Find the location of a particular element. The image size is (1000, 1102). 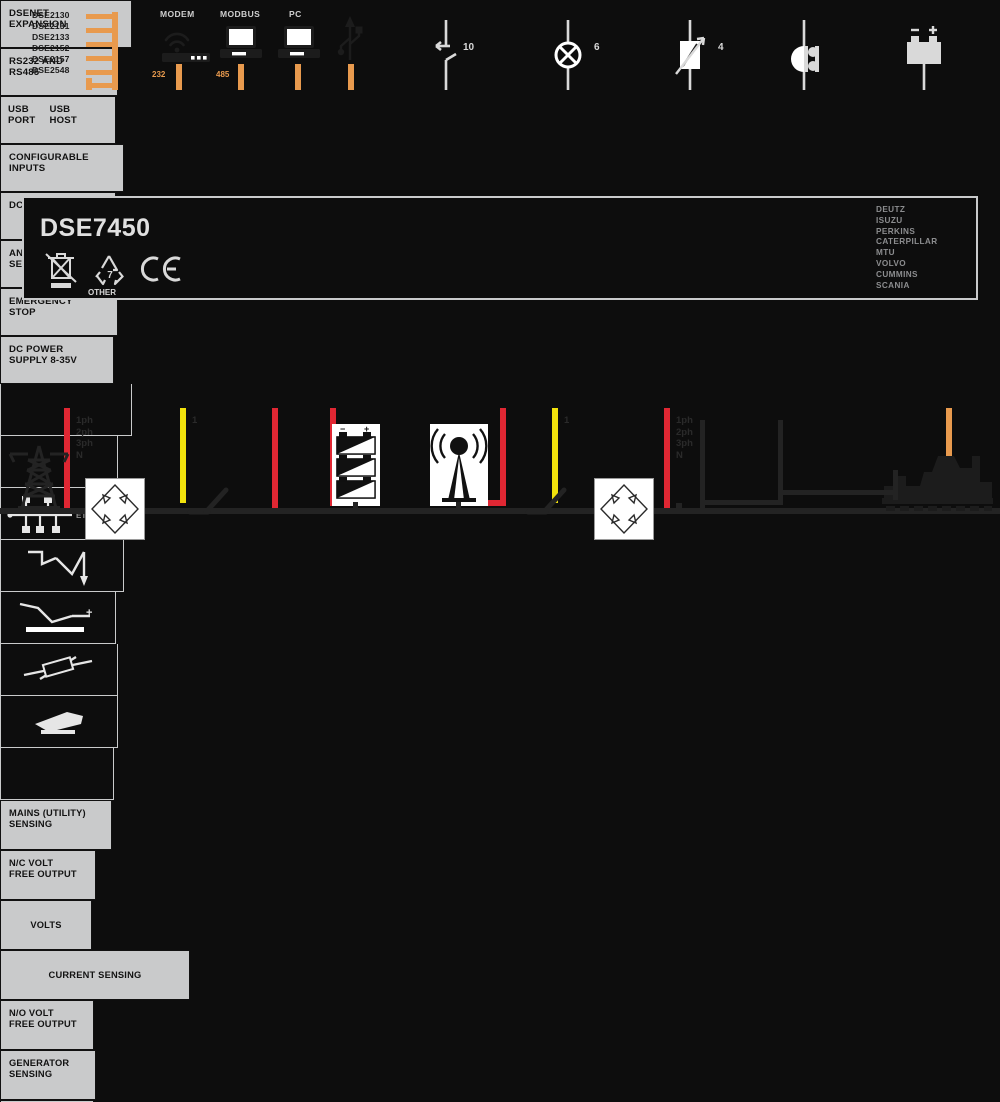

digital-input-icon is located at coordinates (446, 55).